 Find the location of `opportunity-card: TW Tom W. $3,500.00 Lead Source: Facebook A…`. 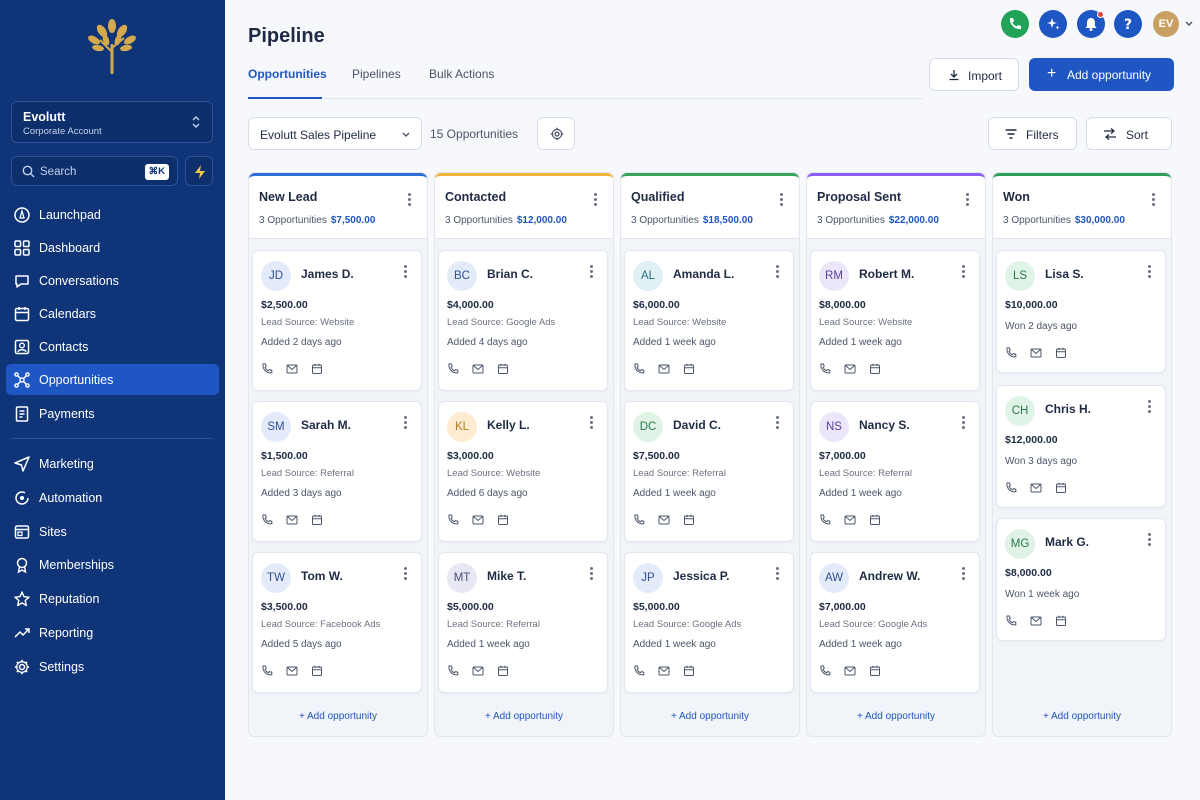

opportunity-card: TW Tom W. $3,500.00 Lead Source: Facebook A… is located at coordinates (337, 622).